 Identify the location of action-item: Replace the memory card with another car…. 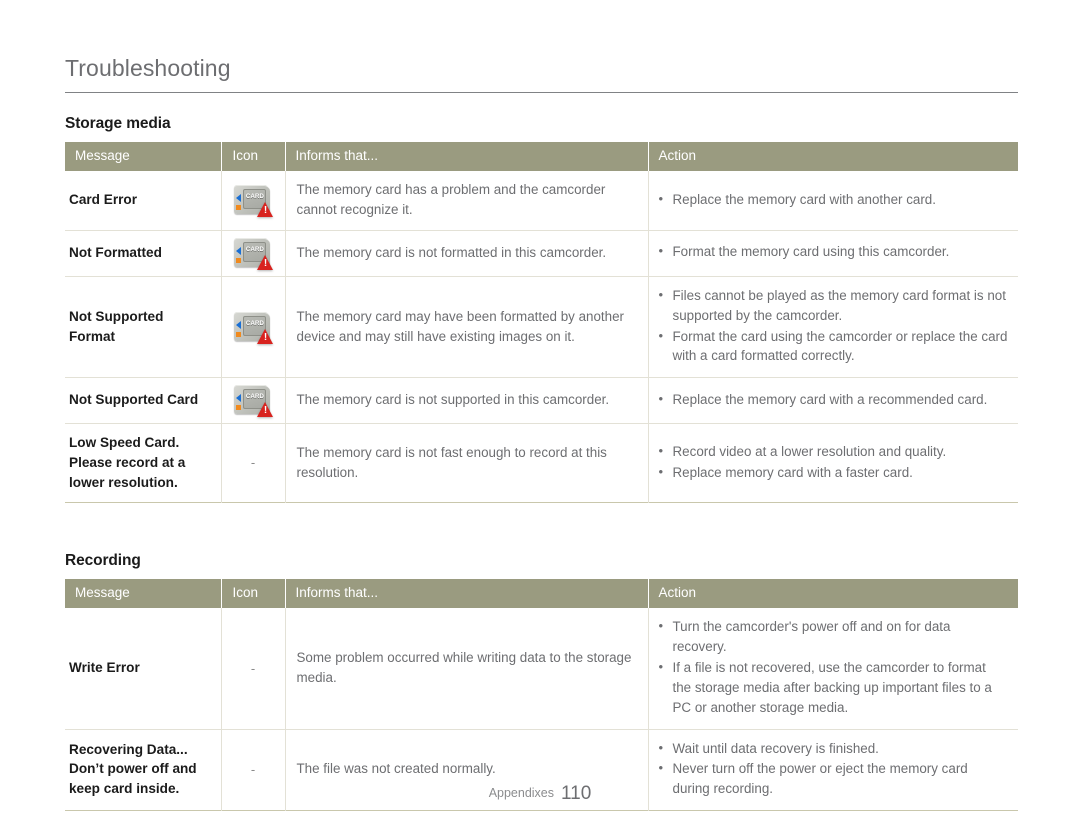
(833, 199).